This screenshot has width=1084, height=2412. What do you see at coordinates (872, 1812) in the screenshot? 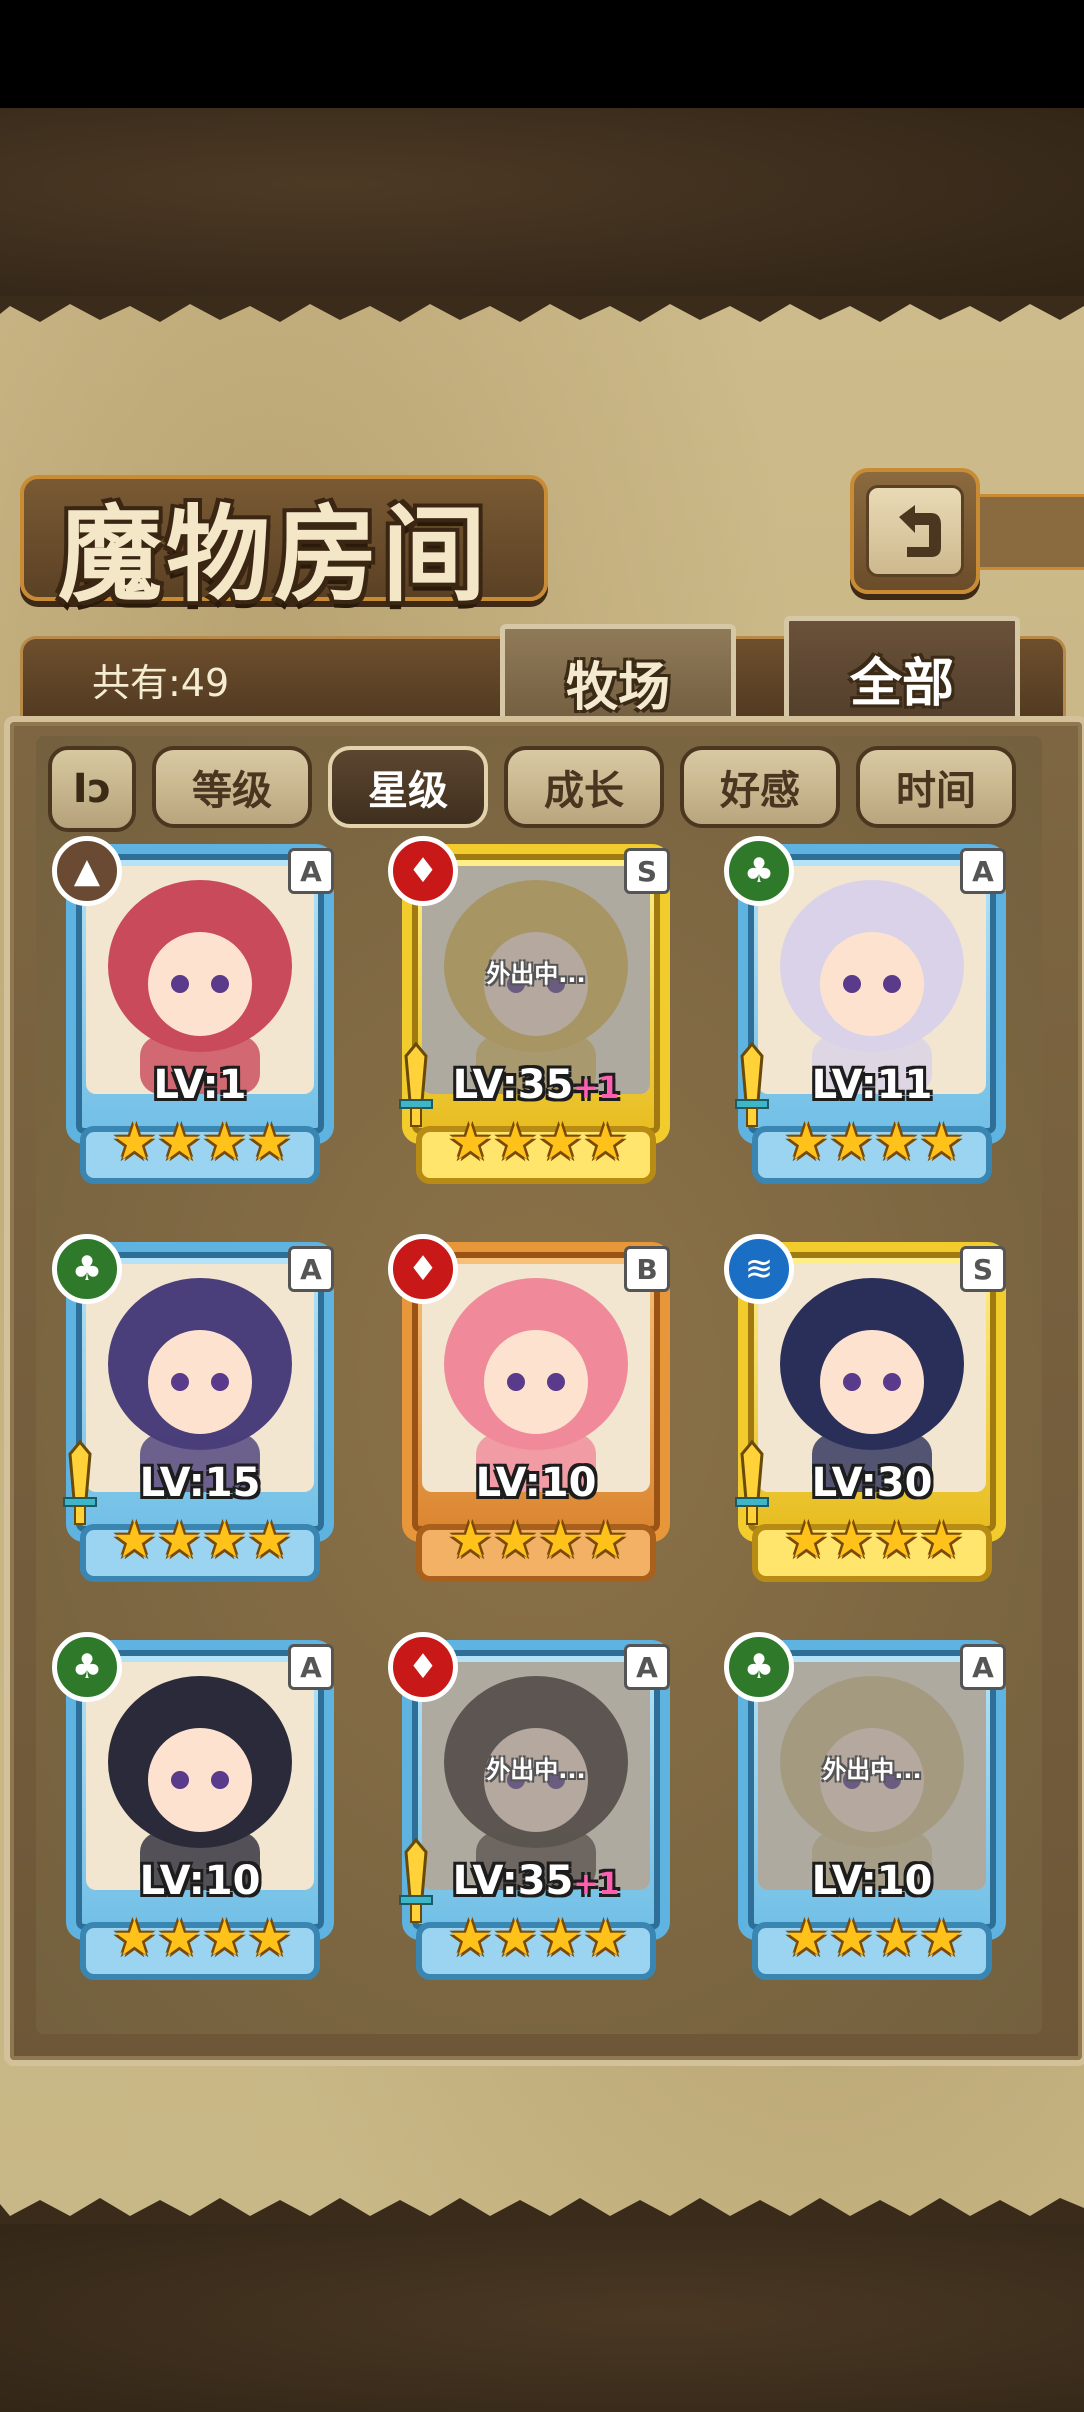
I see `monster-card: 外出中... ♣ A LV:10 ★ ★ ★ ★` at bounding box center [872, 1812].